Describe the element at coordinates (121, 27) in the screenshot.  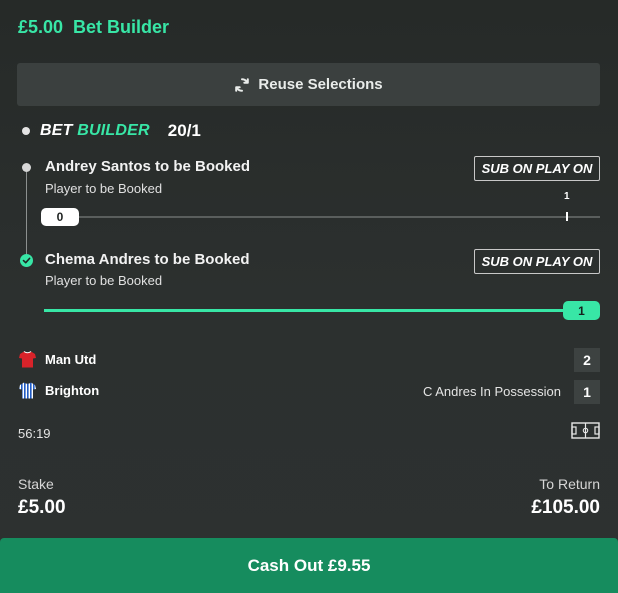
I see `header-title: Bet Builder` at that location.